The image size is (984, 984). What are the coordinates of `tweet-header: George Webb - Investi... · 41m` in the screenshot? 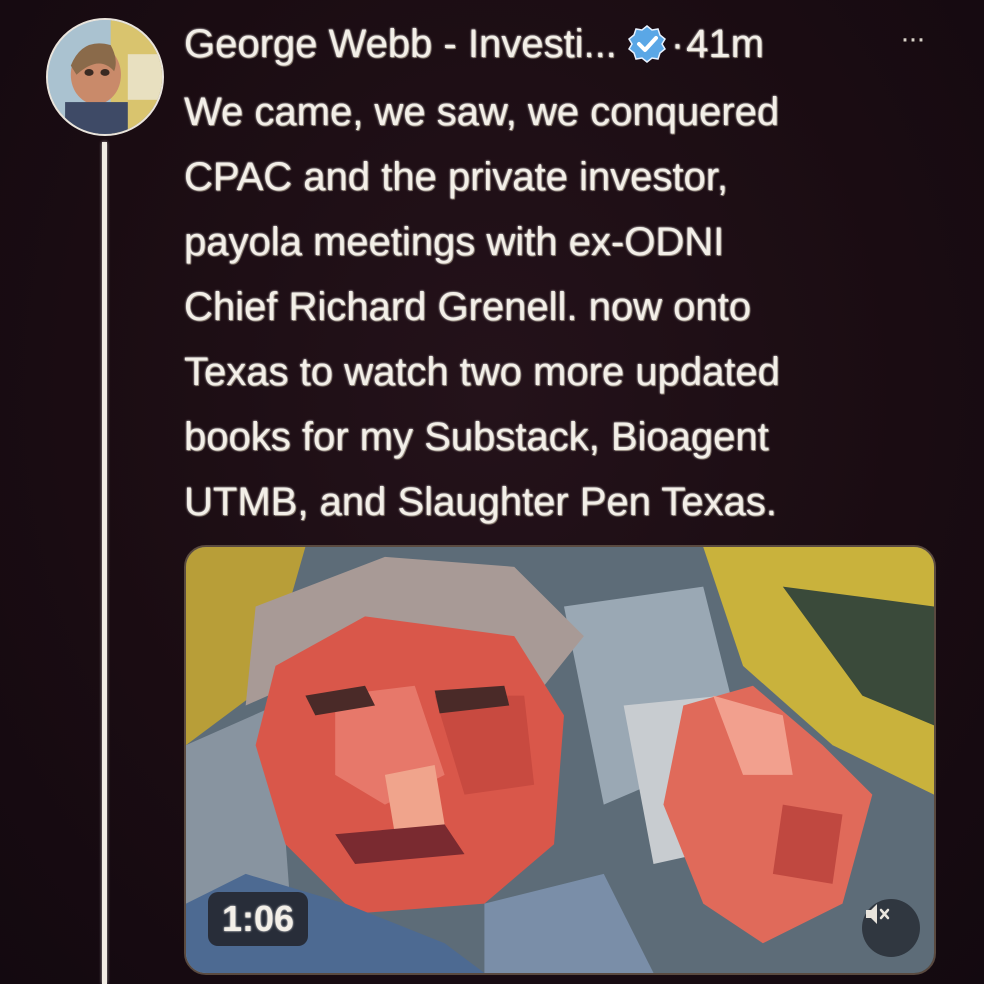 It's located at (474, 44).